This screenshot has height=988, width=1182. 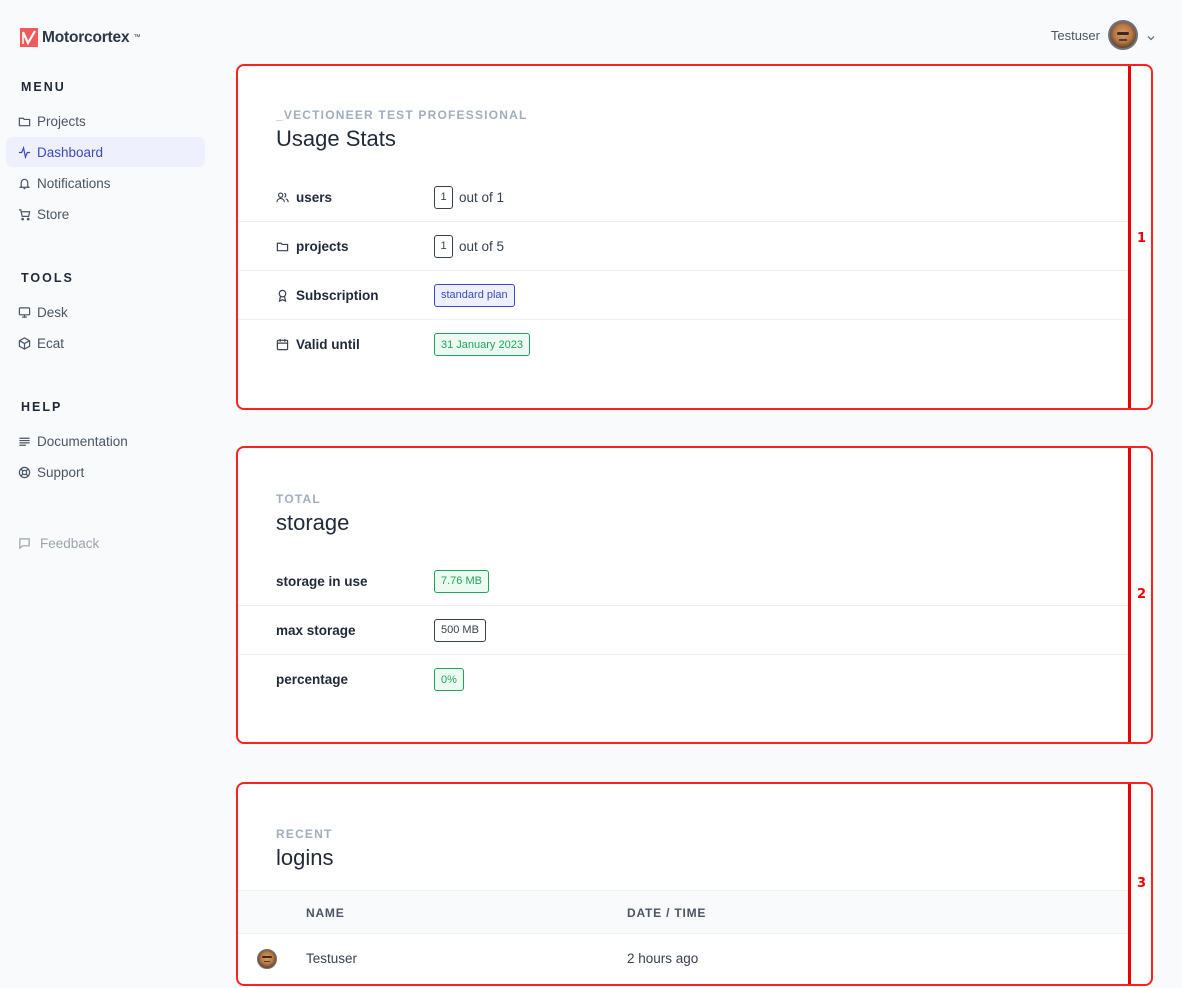 What do you see at coordinates (267, 959) in the screenshot?
I see `login-avatar` at bounding box center [267, 959].